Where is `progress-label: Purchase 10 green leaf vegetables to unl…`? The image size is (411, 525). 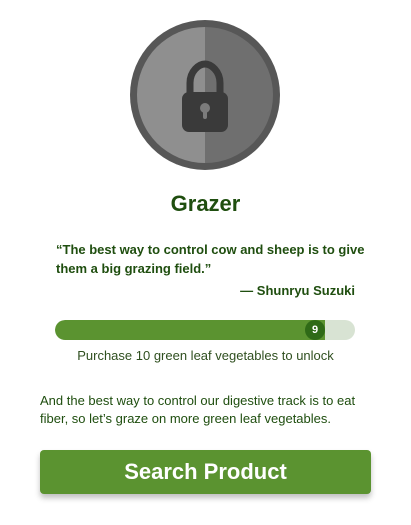 progress-label: Purchase 10 green leaf vegetables to unl… is located at coordinates (205, 355).